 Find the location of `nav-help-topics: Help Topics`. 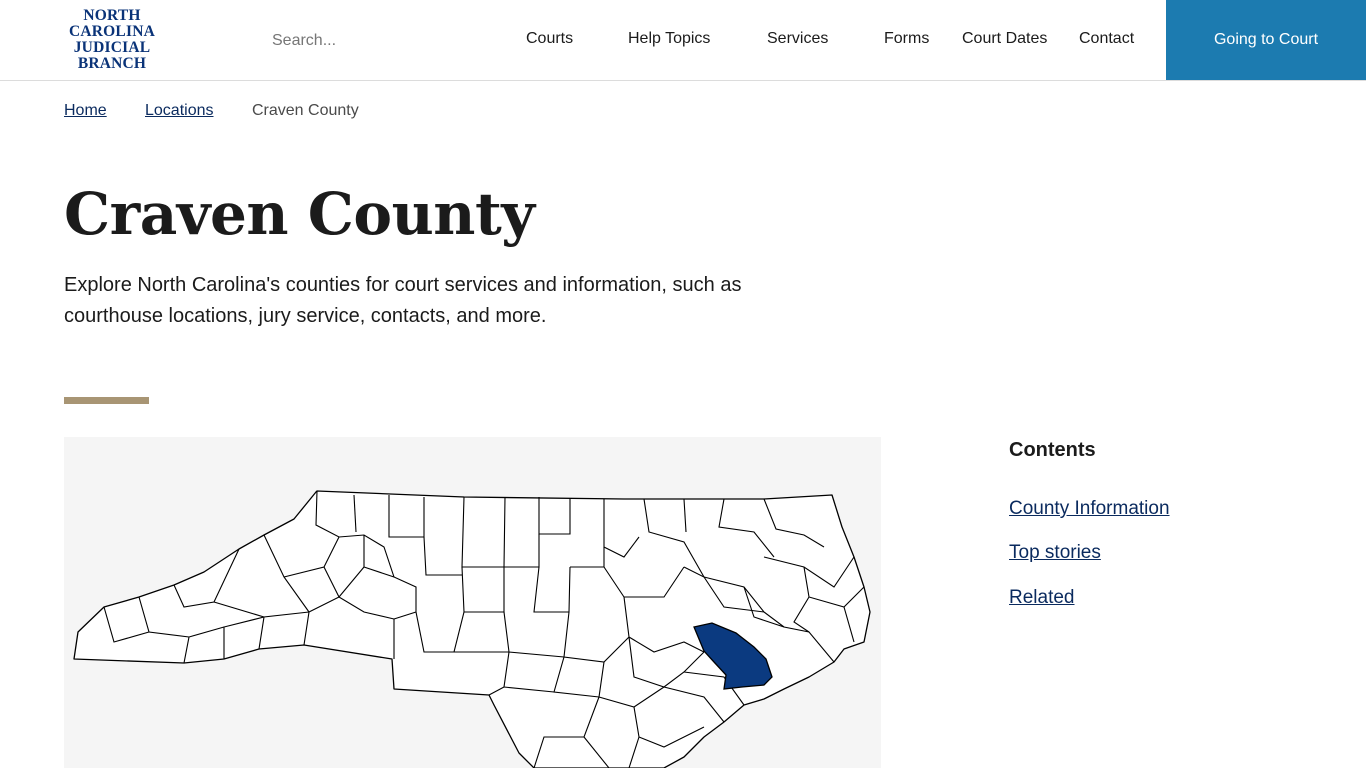

nav-help-topics: Help Topics is located at coordinates (669, 39).